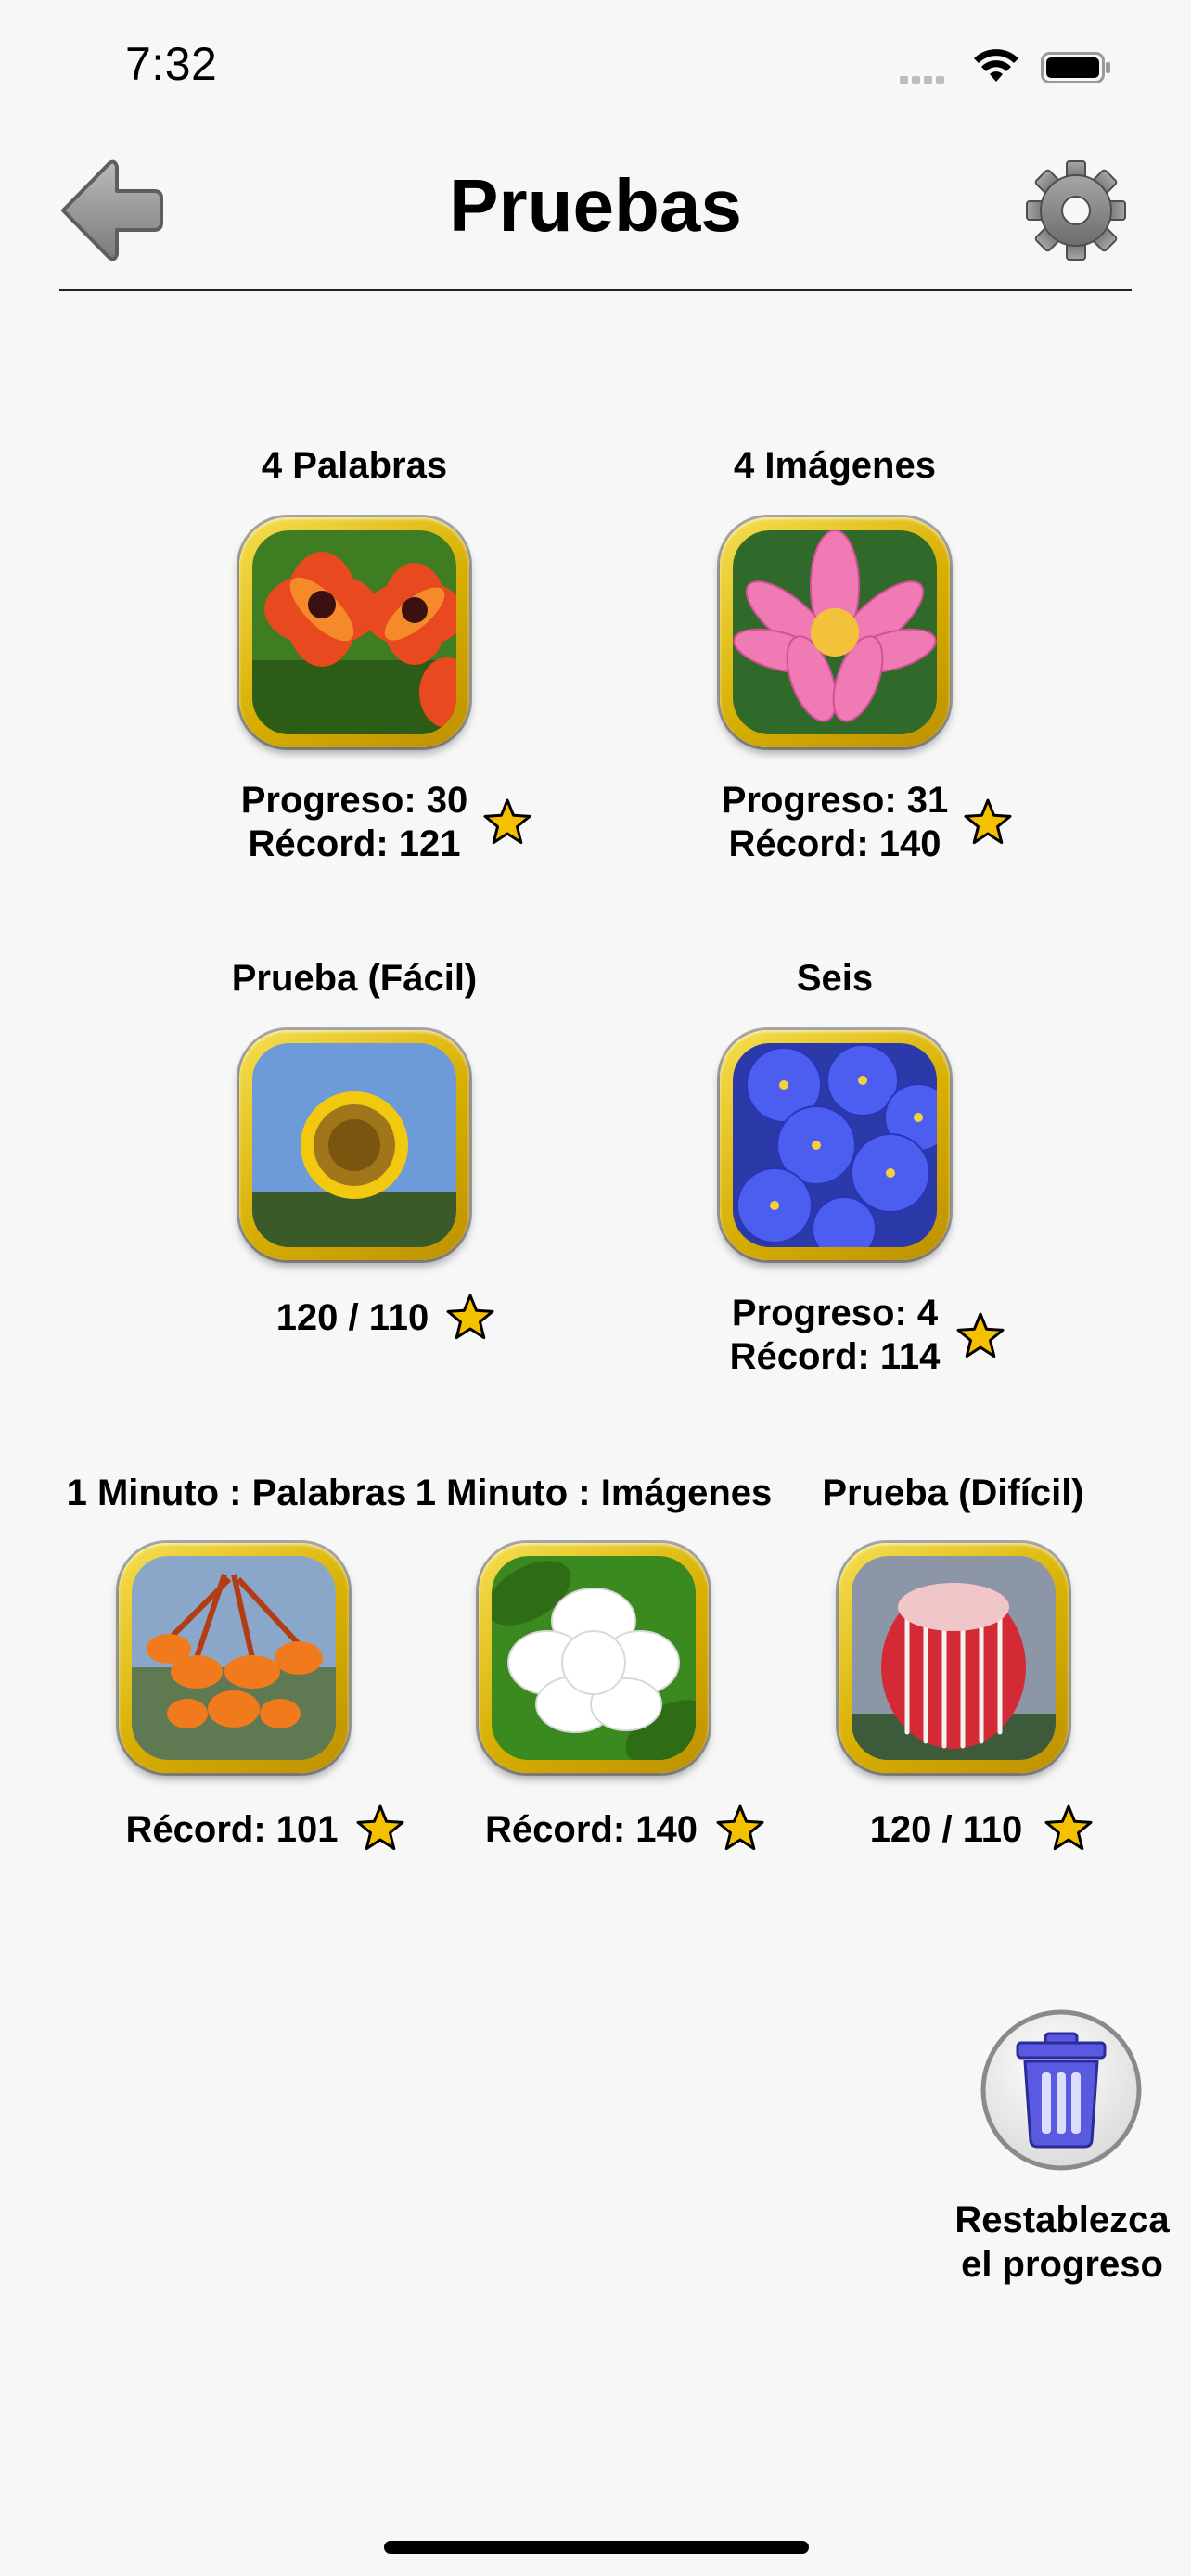 The image size is (1191, 2576). Describe the element at coordinates (1062, 2264) in the screenshot. I see `reset-label-line-2: el progreso` at that location.